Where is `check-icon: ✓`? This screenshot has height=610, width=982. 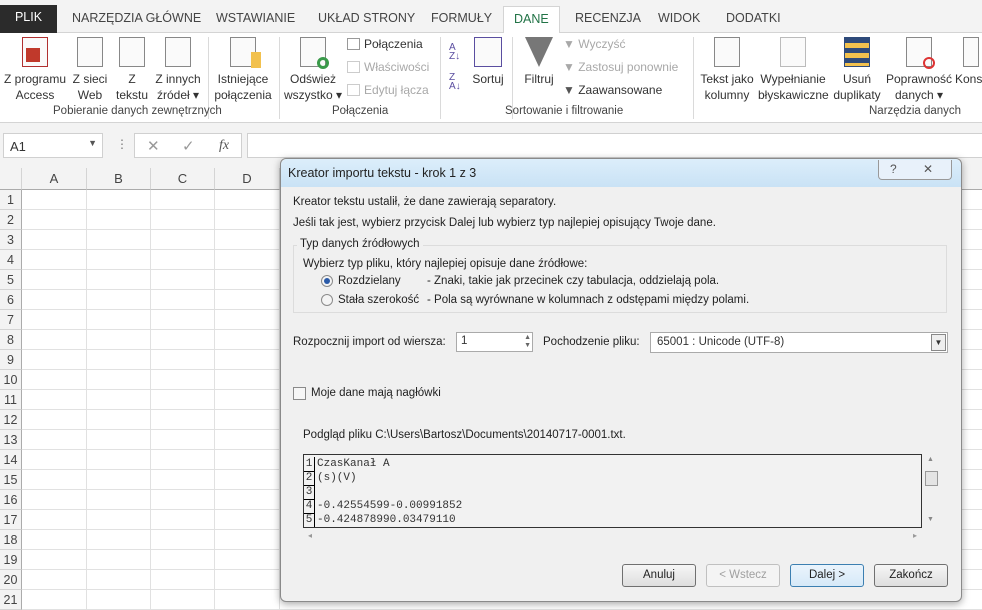 check-icon: ✓ is located at coordinates (188, 146).